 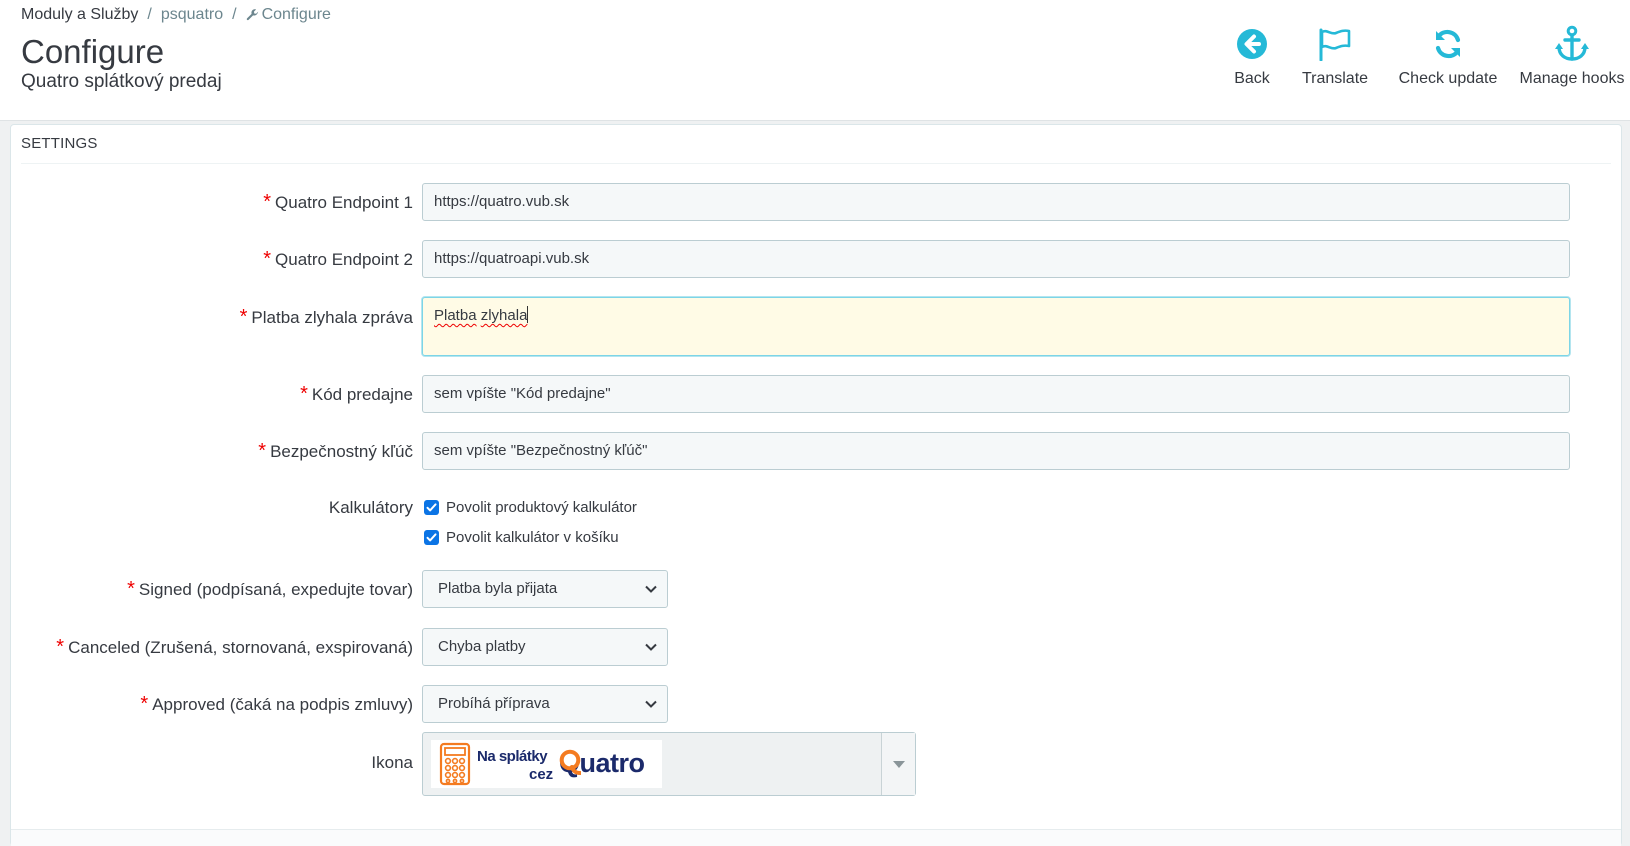 What do you see at coordinates (816, 144) in the screenshot?
I see `panel-heading: SETTINGS` at bounding box center [816, 144].